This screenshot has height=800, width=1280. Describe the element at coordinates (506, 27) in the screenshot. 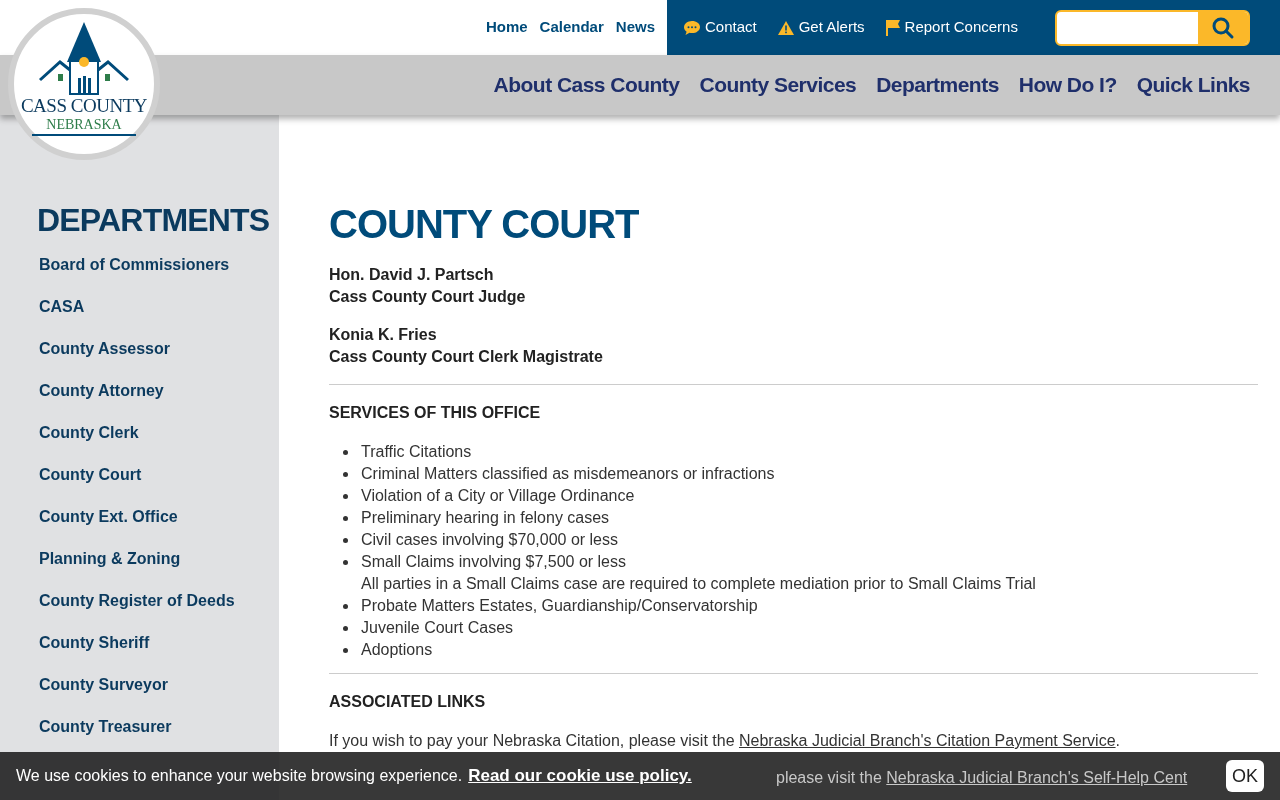

I see `top-link: Home` at that location.